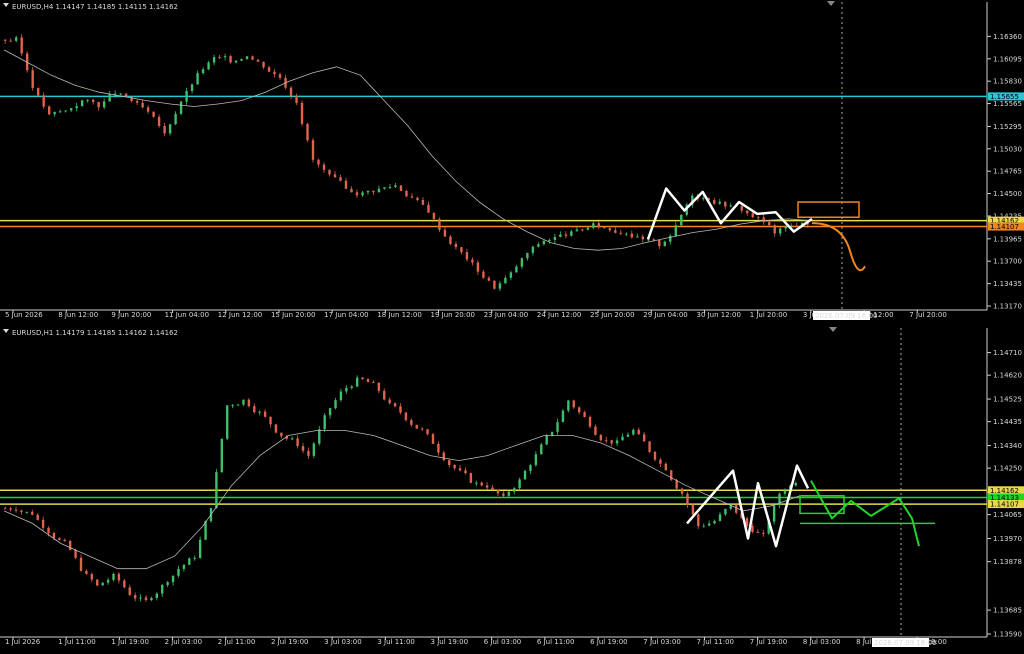  Describe the element at coordinates (1007, 172) in the screenshot. I see `y-tick-label: 1.14765` at that location.